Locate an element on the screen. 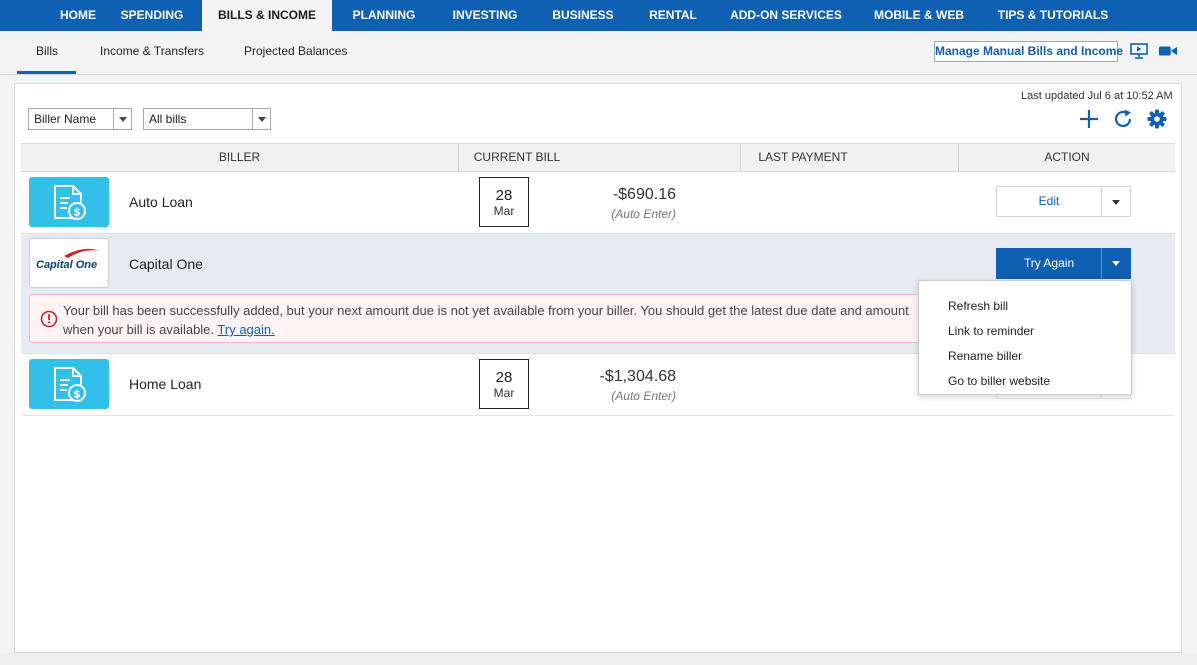  biller-name-select: Biller Name is located at coordinates (80, 119).